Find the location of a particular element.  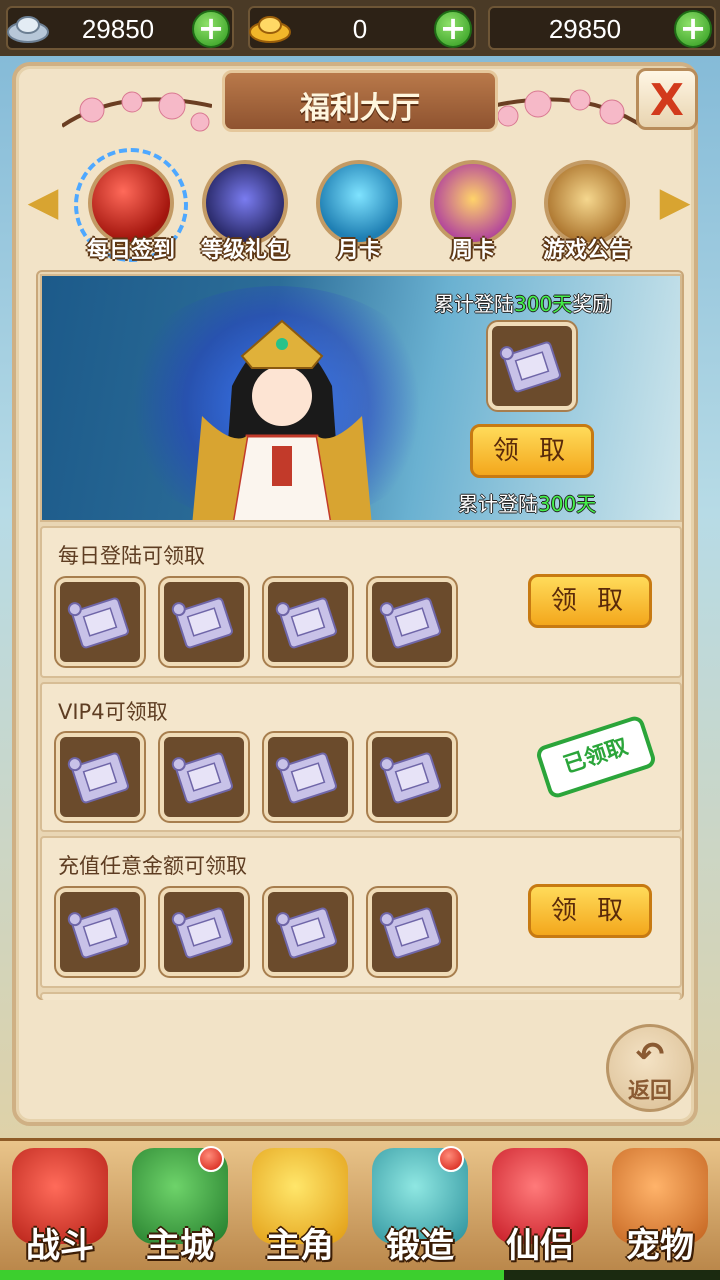

add-gold-button: + is located at coordinates (453, 29).